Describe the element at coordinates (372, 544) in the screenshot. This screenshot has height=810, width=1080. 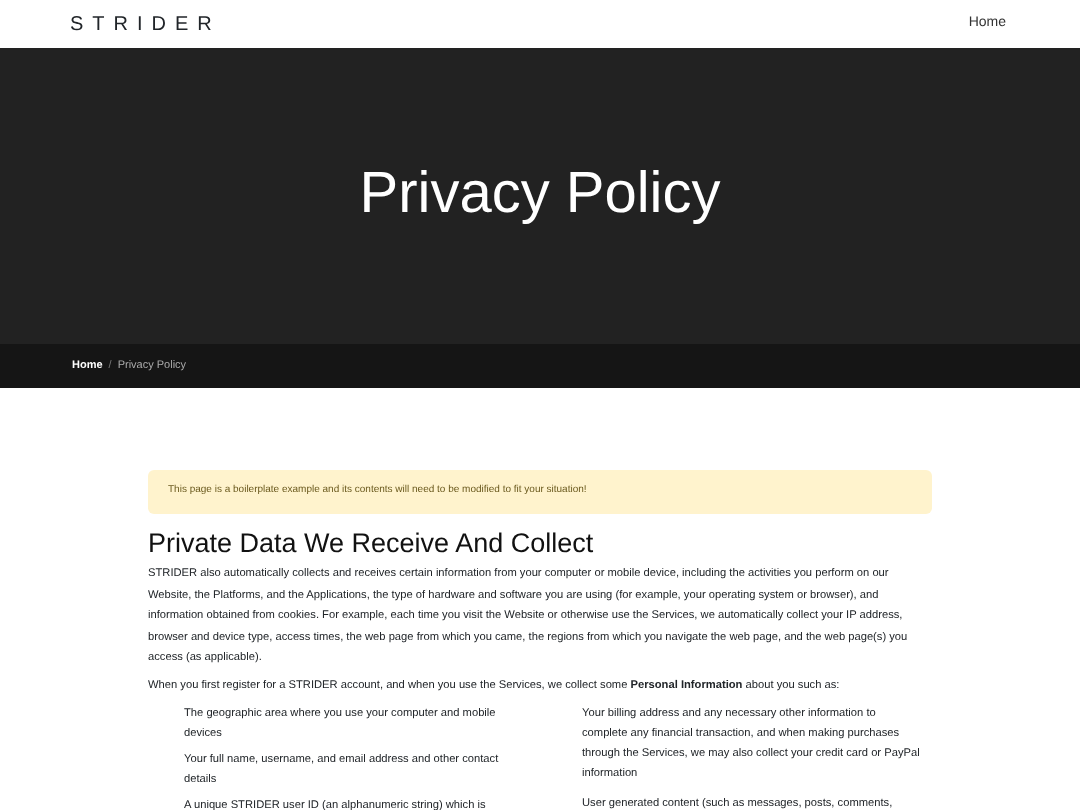
I see `section-heading: Private Data We Receive And Collect` at that location.